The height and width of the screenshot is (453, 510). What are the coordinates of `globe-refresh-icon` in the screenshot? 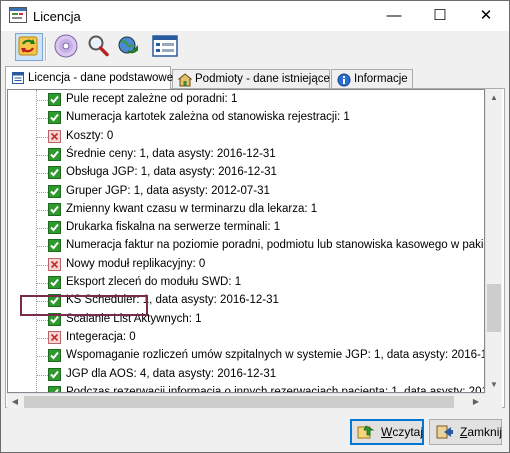 It's located at (128, 45).